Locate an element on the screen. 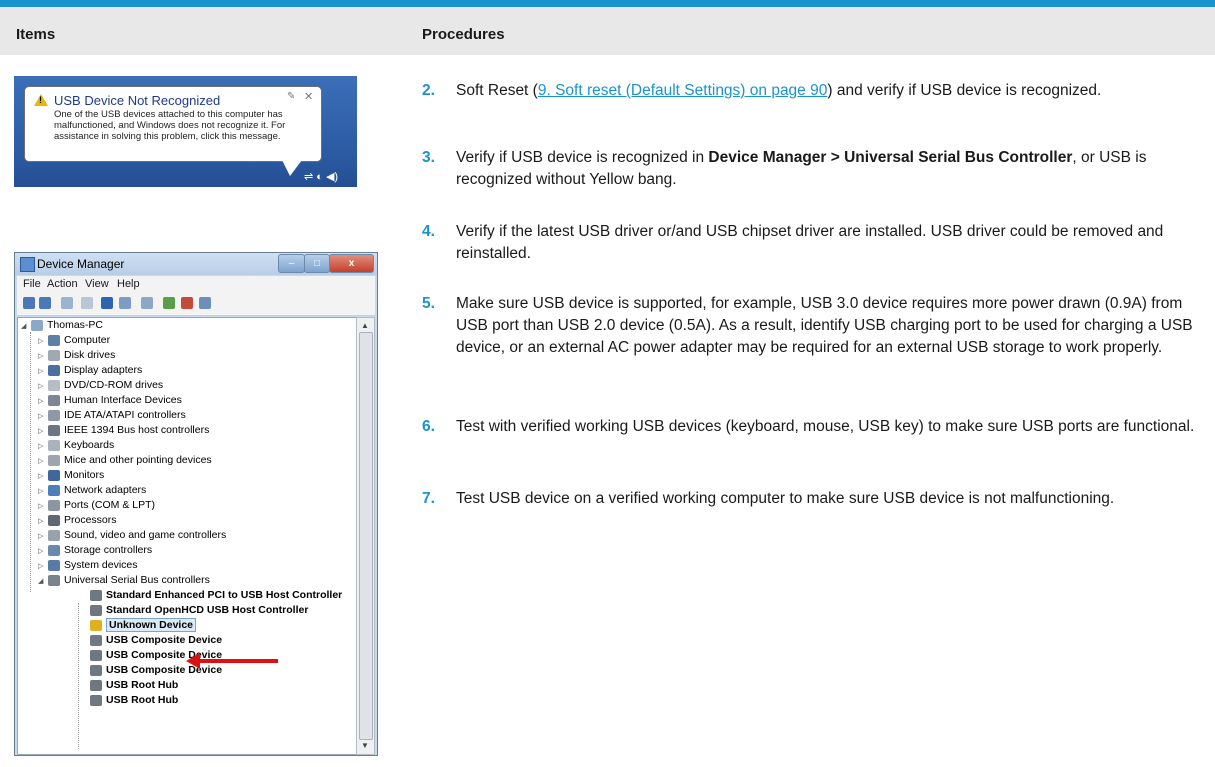  scroll-down-icon: ▼ is located at coordinates (365, 745).